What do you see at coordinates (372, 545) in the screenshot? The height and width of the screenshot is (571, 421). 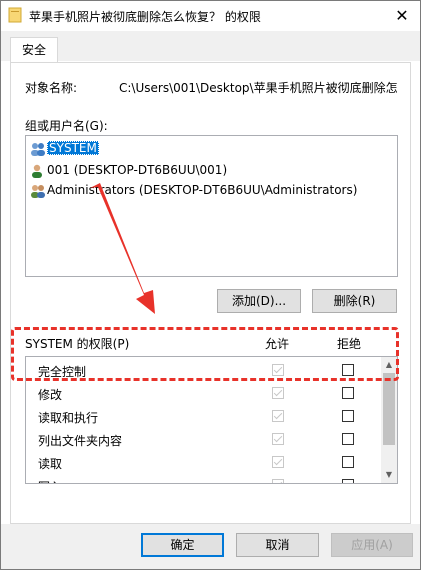 I see `apply-button: 应用(A)` at bounding box center [372, 545].